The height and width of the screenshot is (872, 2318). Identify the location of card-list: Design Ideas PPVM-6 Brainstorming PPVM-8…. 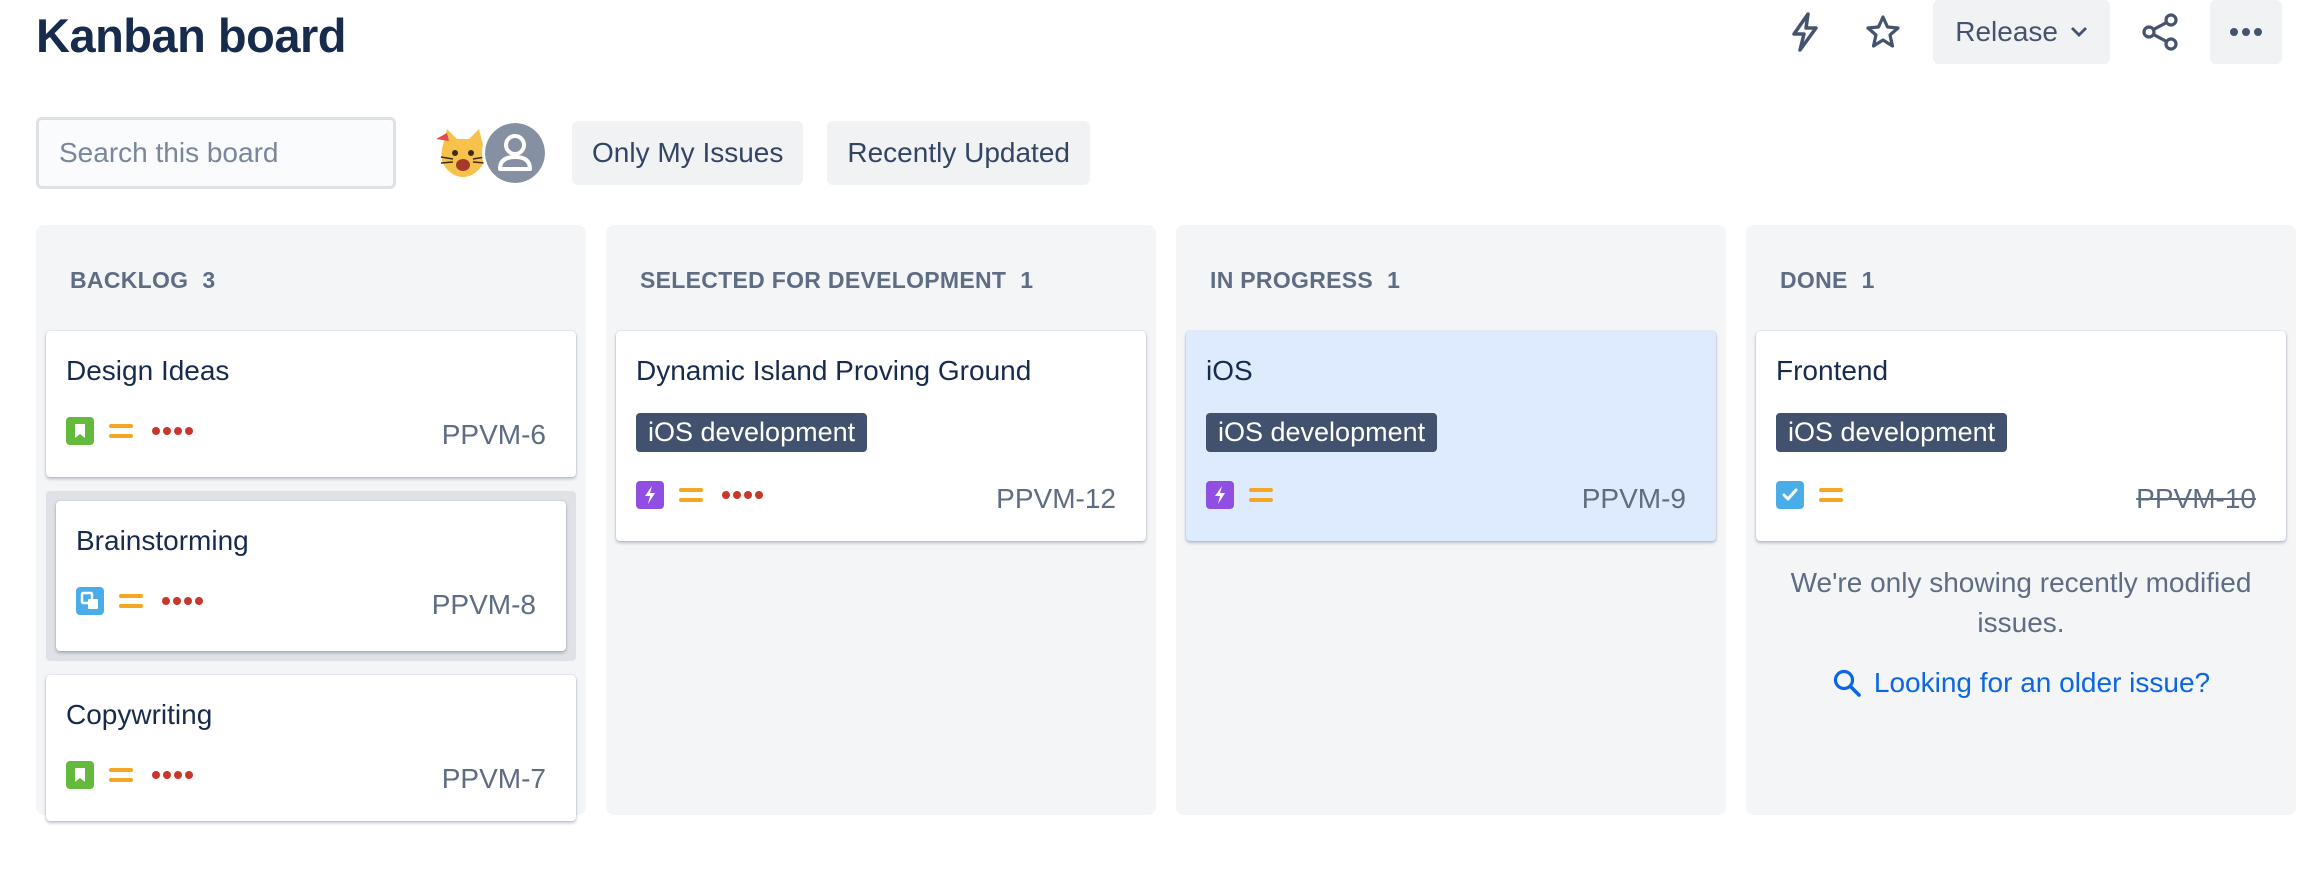
(311, 583).